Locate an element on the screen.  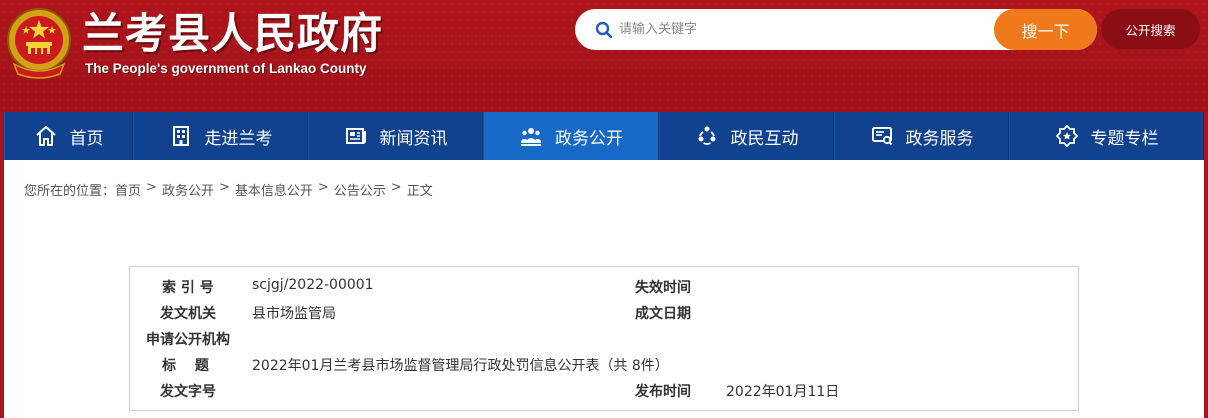
info-row-issuer: 发文机关 县市场监管局 成文日期 is located at coordinates (604, 313).